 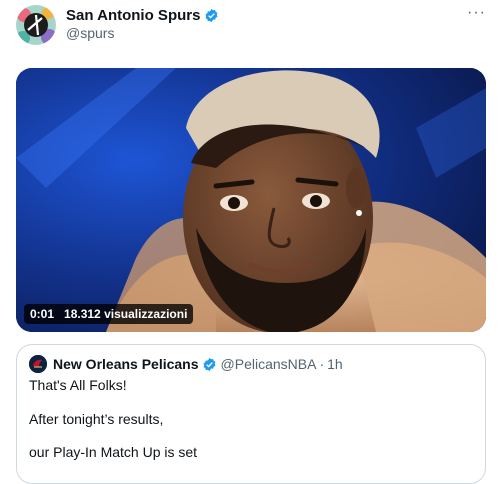 I want to click on quoted-text-line-1: That's All Folks!, so click(x=78, y=385).